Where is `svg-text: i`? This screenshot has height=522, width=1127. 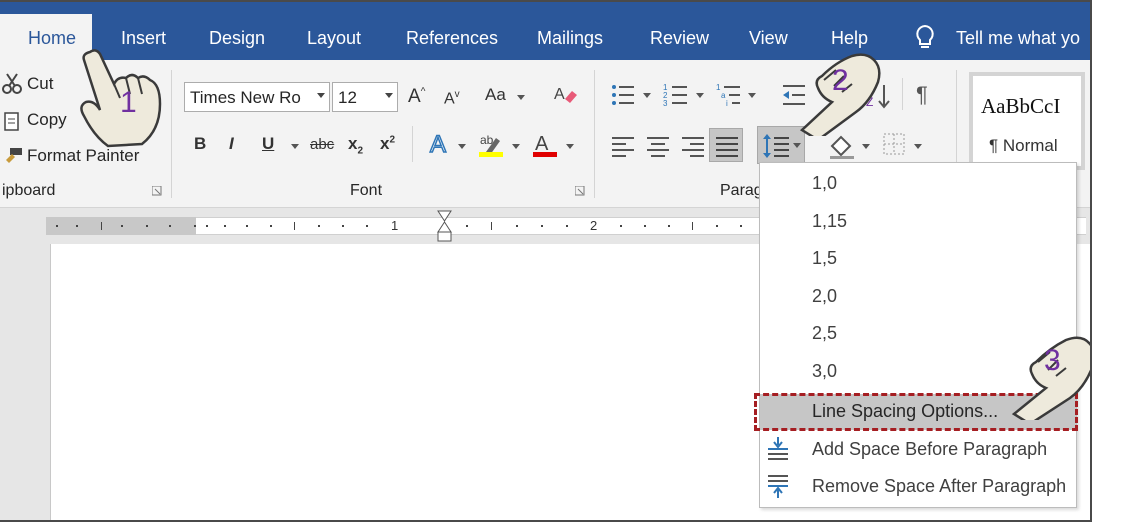 svg-text: i is located at coordinates (727, 103).